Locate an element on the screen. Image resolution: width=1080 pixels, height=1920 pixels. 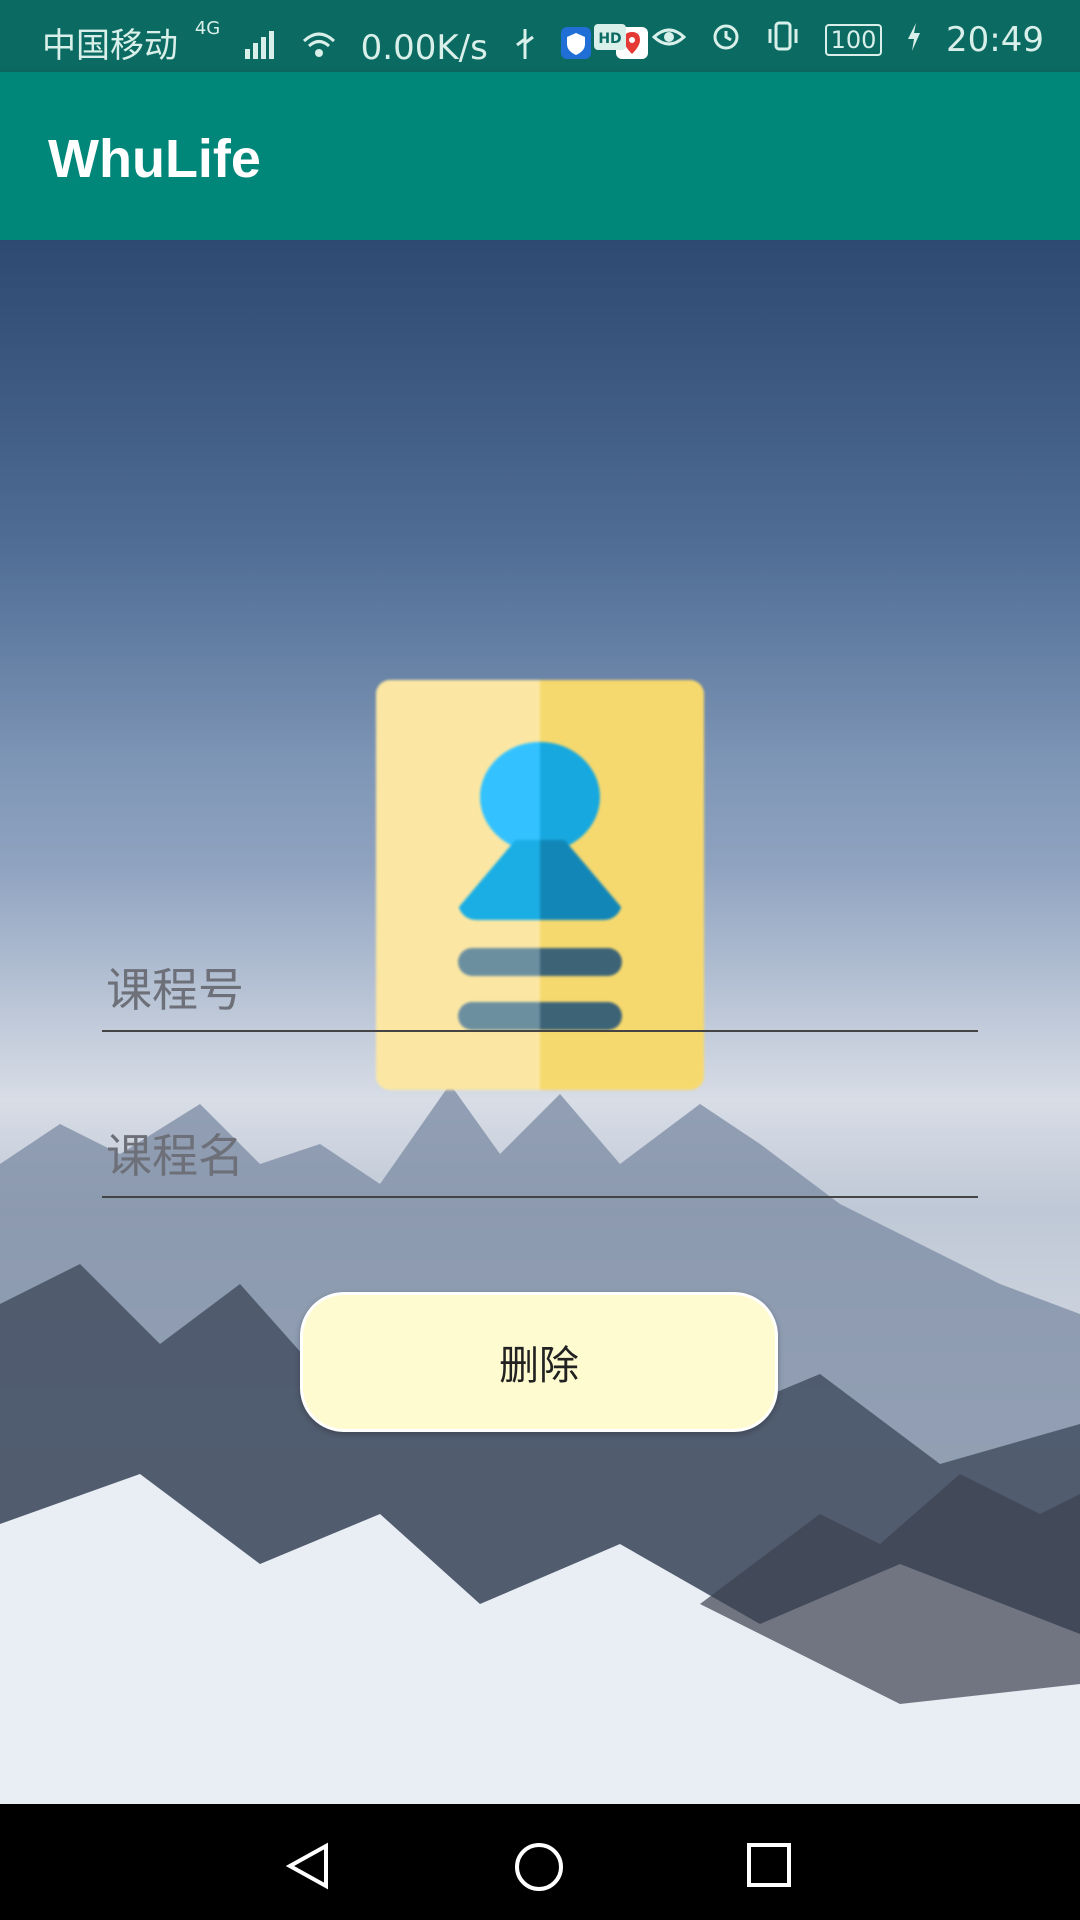
battery-icon: 100 is located at coordinates (853, 39).